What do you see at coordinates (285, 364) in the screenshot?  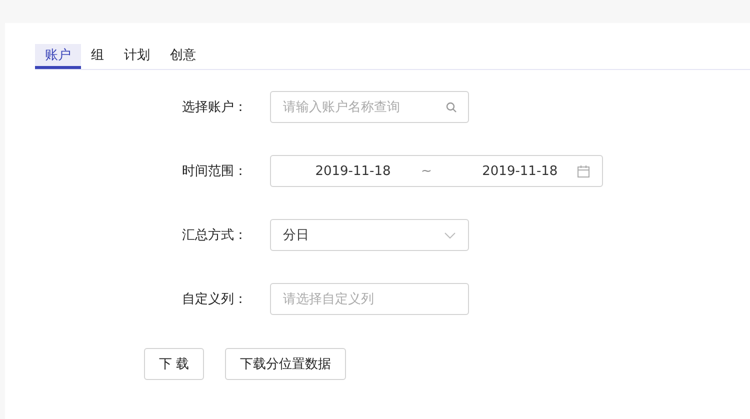 I see `download-button: 下载分位置数据` at bounding box center [285, 364].